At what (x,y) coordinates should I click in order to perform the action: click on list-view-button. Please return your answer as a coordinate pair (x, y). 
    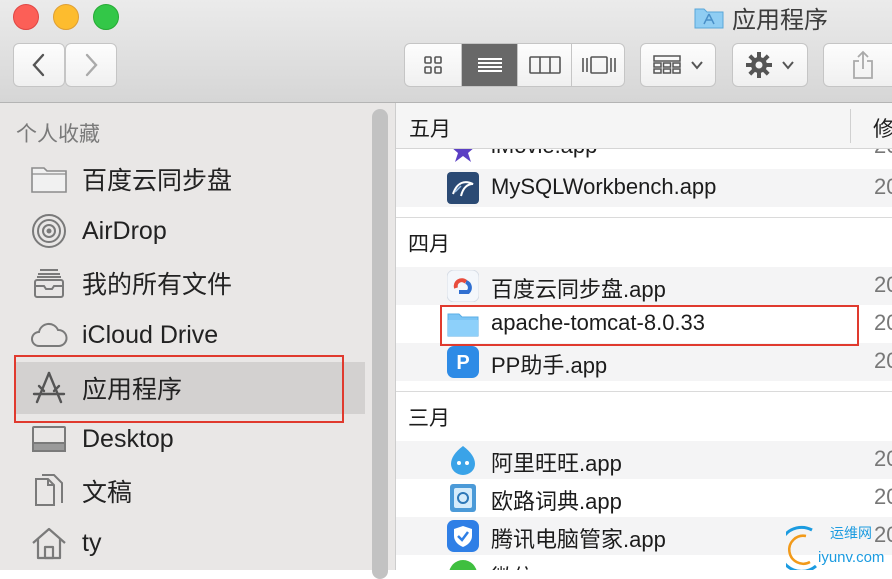
    Looking at the image, I should click on (490, 65).